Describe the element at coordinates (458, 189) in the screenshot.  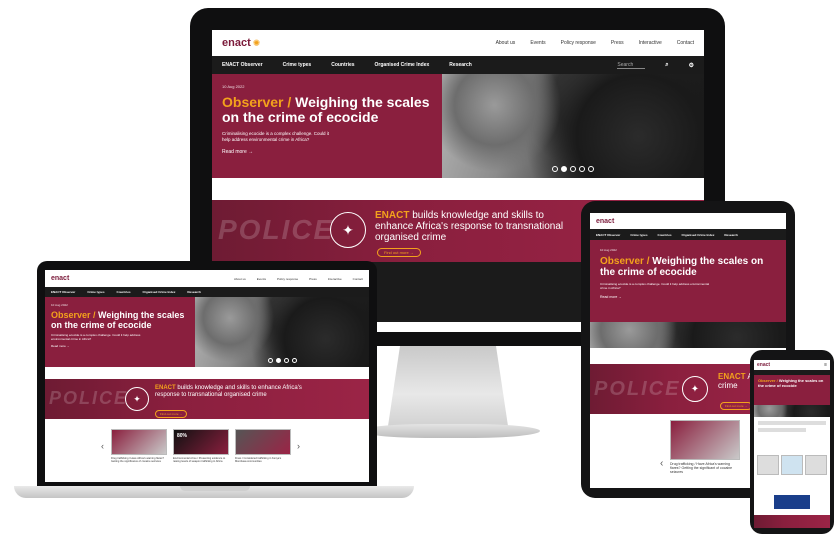
I see `spacer` at that location.